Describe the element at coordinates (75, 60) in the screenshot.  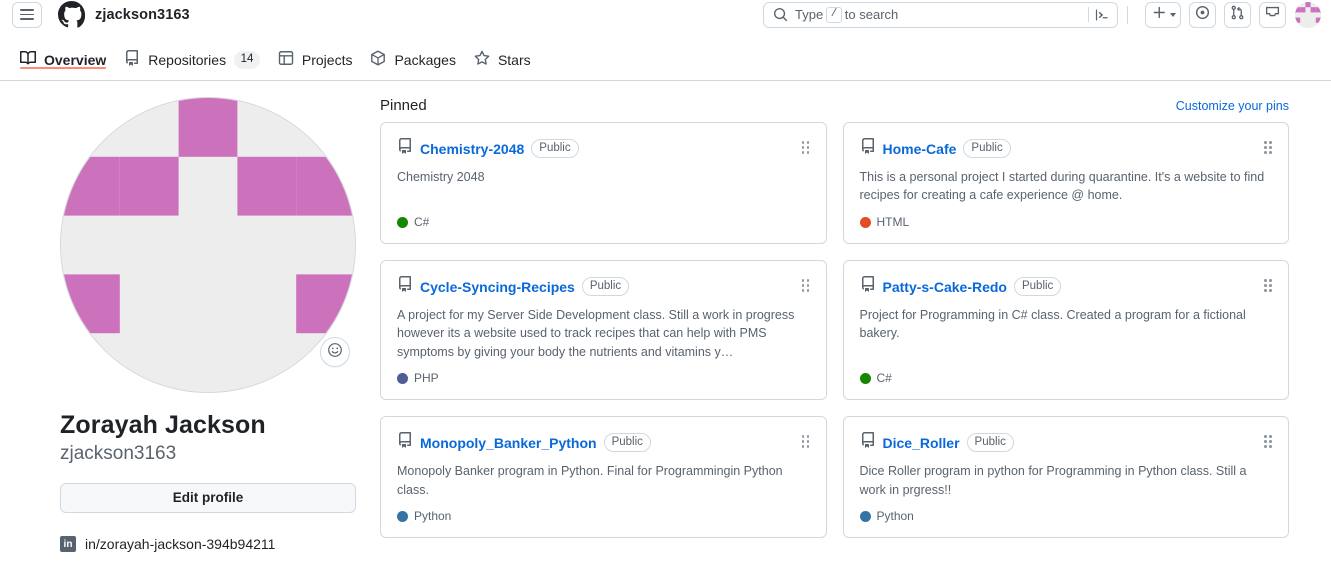
I see `tab-overview-label: Overview` at that location.